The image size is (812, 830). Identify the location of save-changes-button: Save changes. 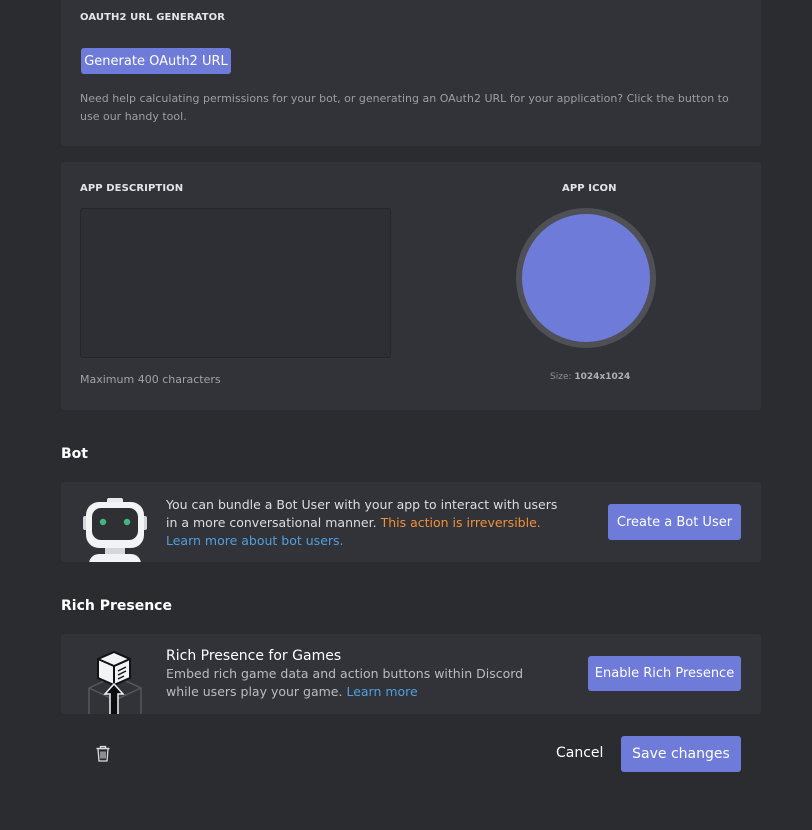
(681, 754).